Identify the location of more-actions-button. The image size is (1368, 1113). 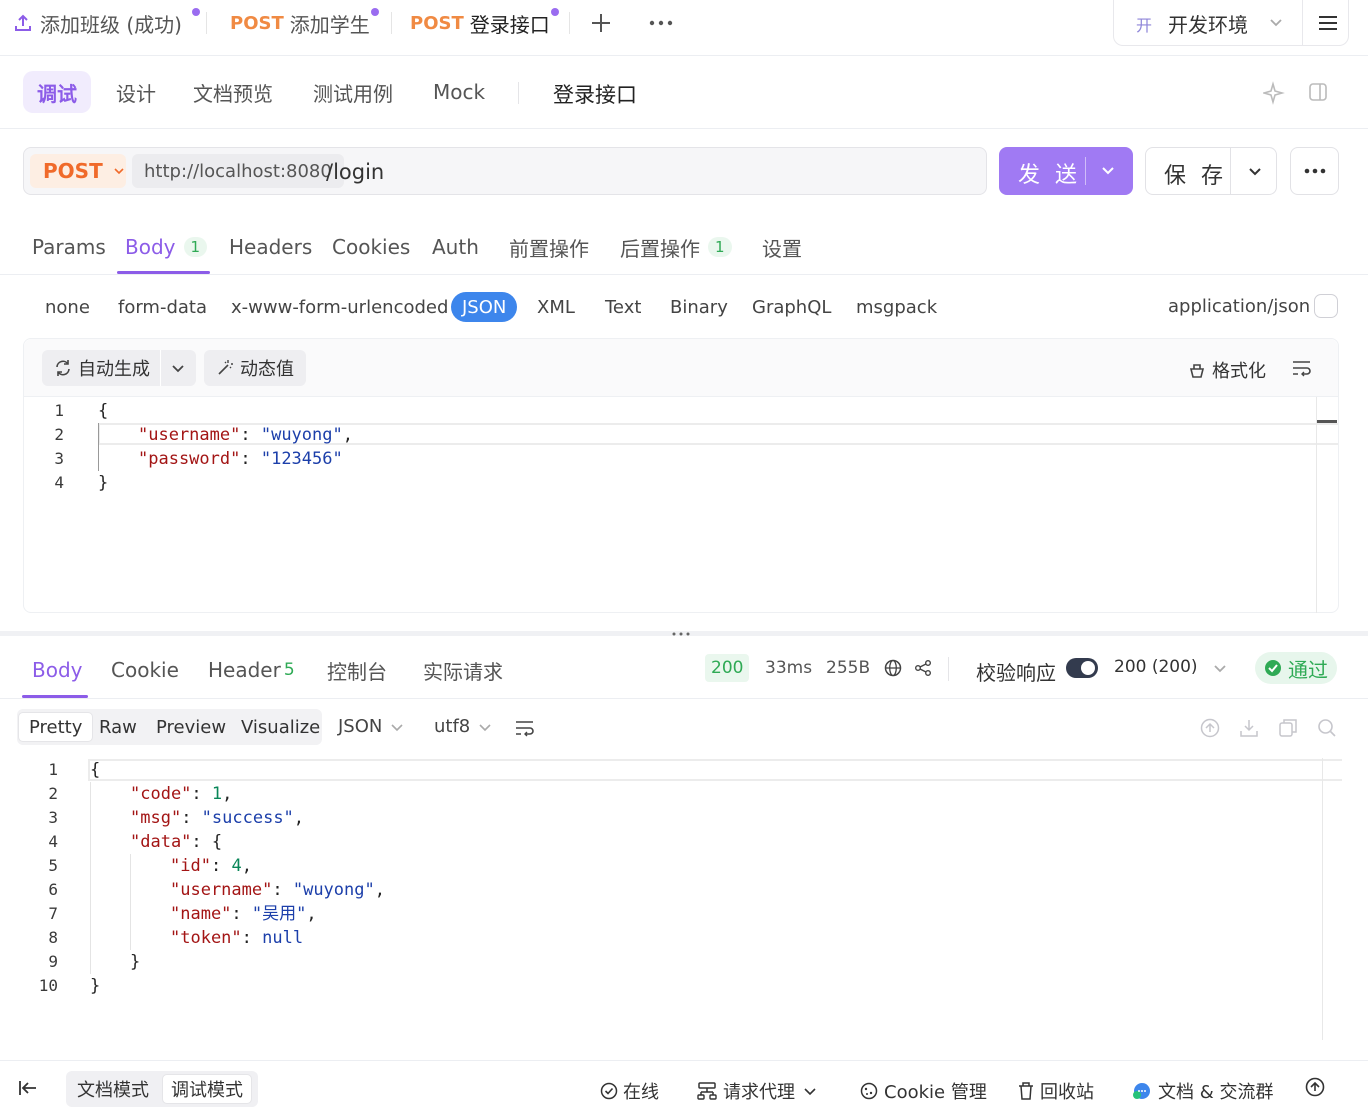
(1314, 171).